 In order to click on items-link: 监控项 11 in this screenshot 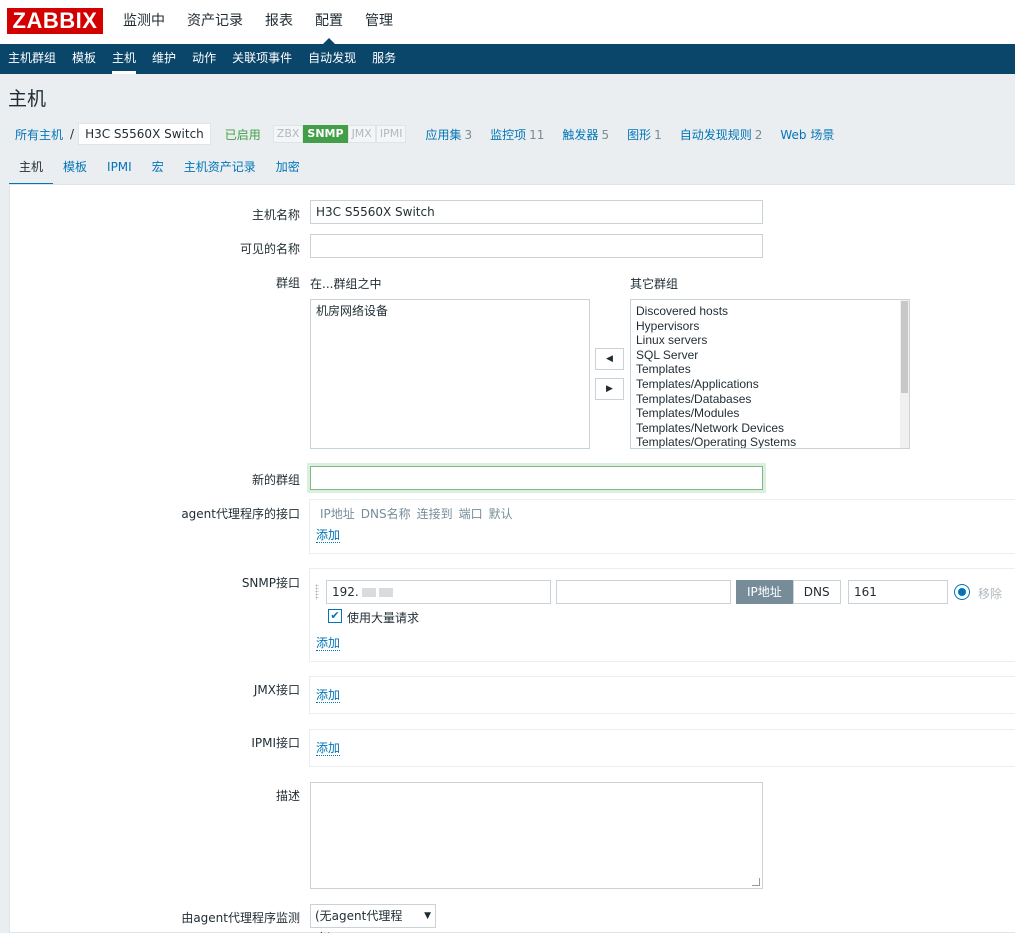, I will do `click(517, 134)`.